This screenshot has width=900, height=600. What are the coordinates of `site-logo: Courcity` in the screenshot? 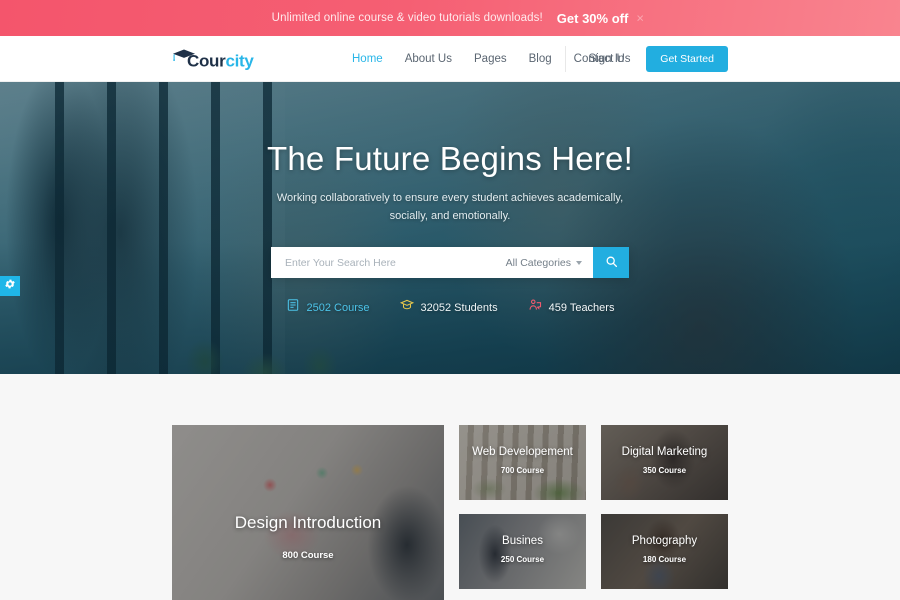 It's located at (213, 58).